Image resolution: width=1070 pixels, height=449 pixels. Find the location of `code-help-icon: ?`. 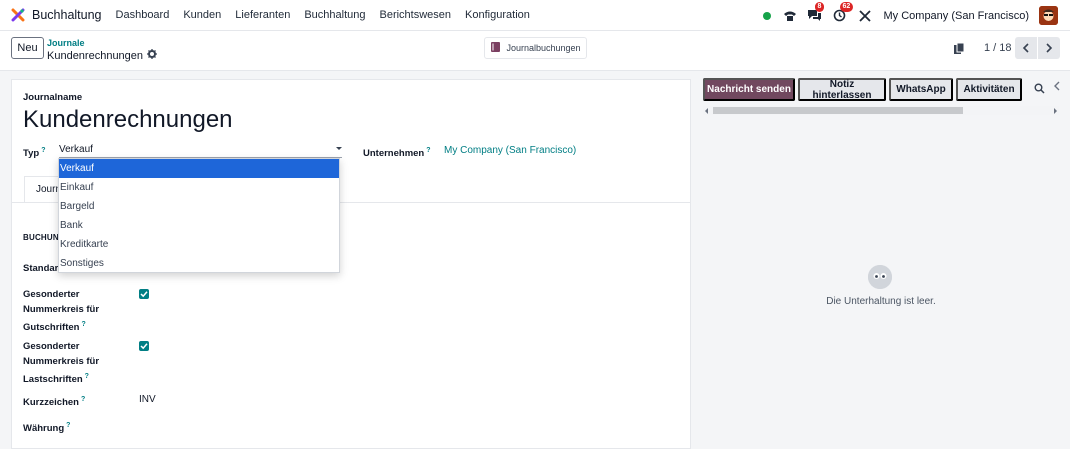

code-help-icon: ? is located at coordinates (83, 399).